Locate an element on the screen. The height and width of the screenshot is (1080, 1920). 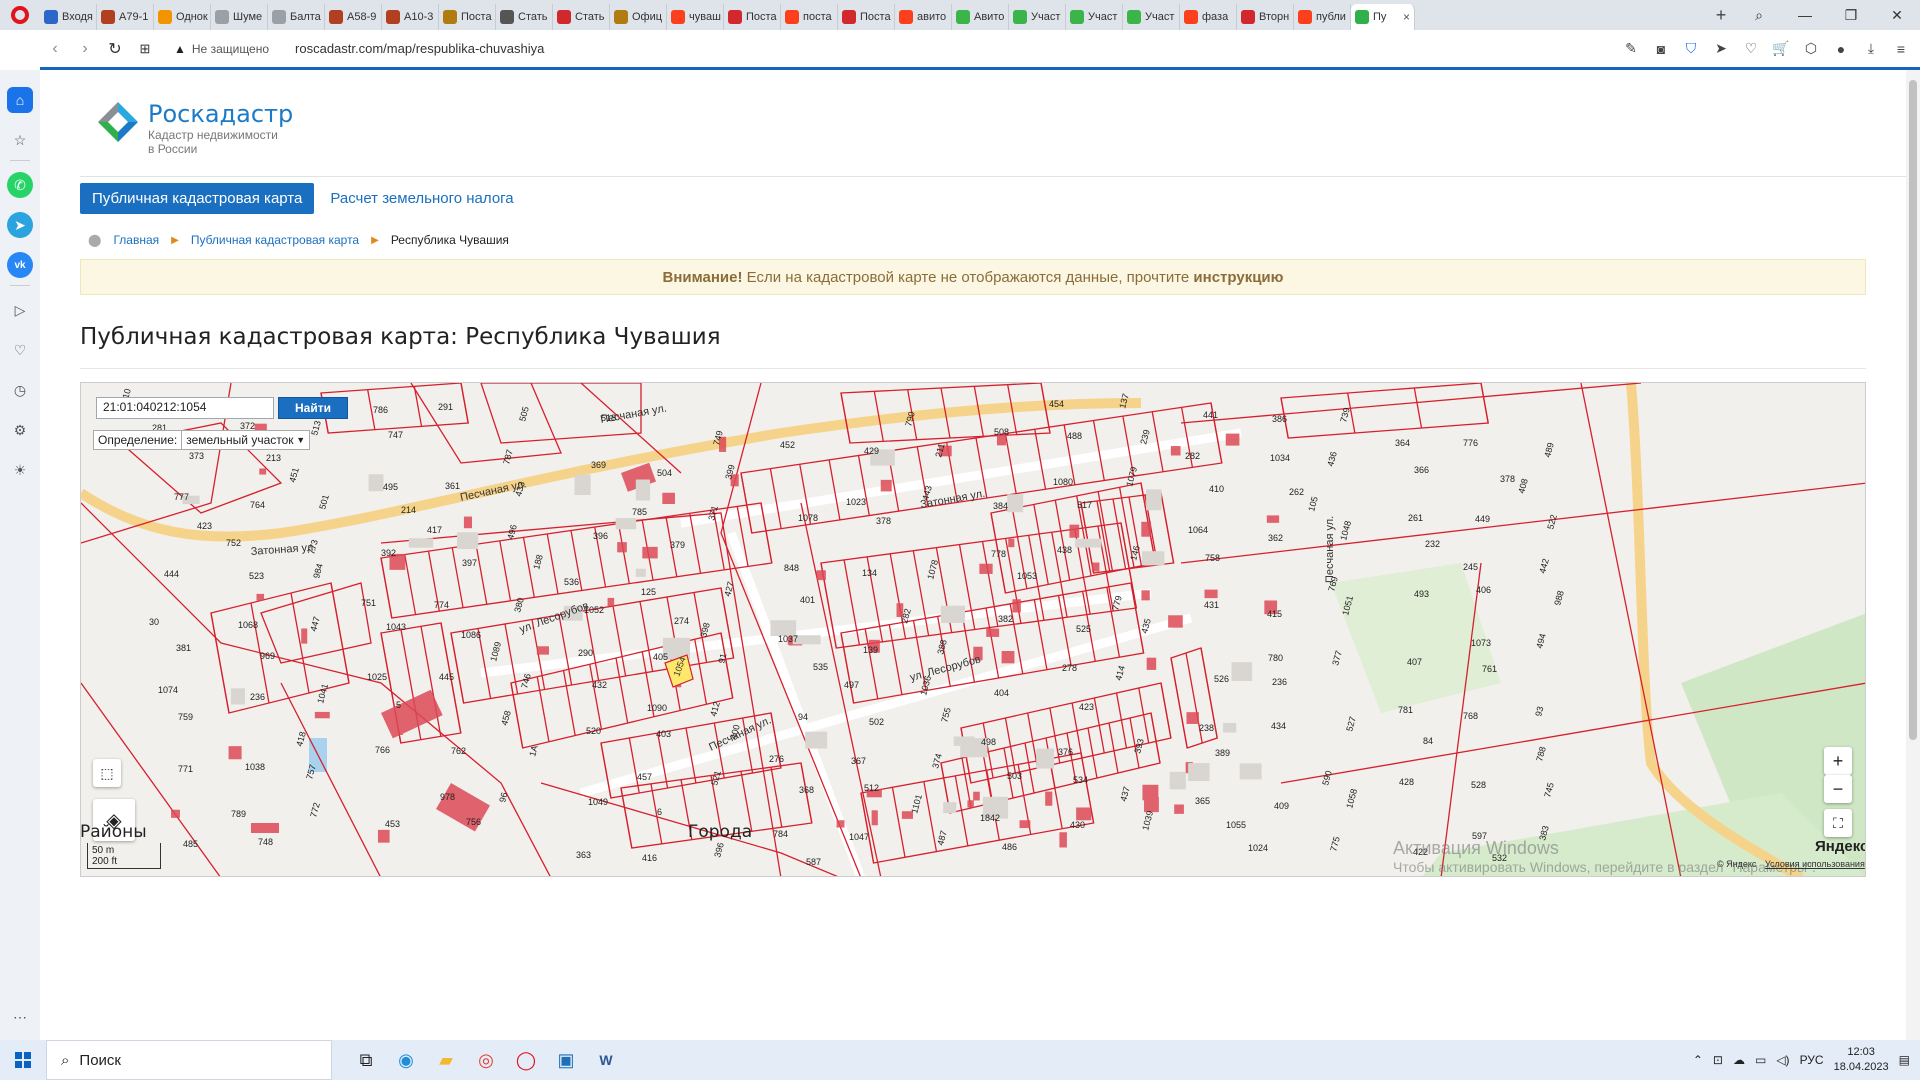
send-icon: ➤ is located at coordinates (1721, 49).